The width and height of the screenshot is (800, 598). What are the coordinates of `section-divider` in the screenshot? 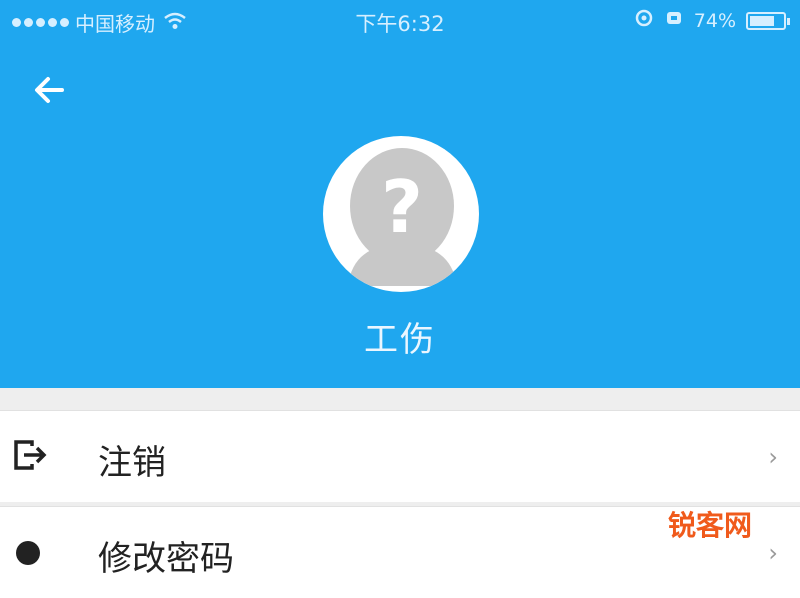 It's located at (400, 398).